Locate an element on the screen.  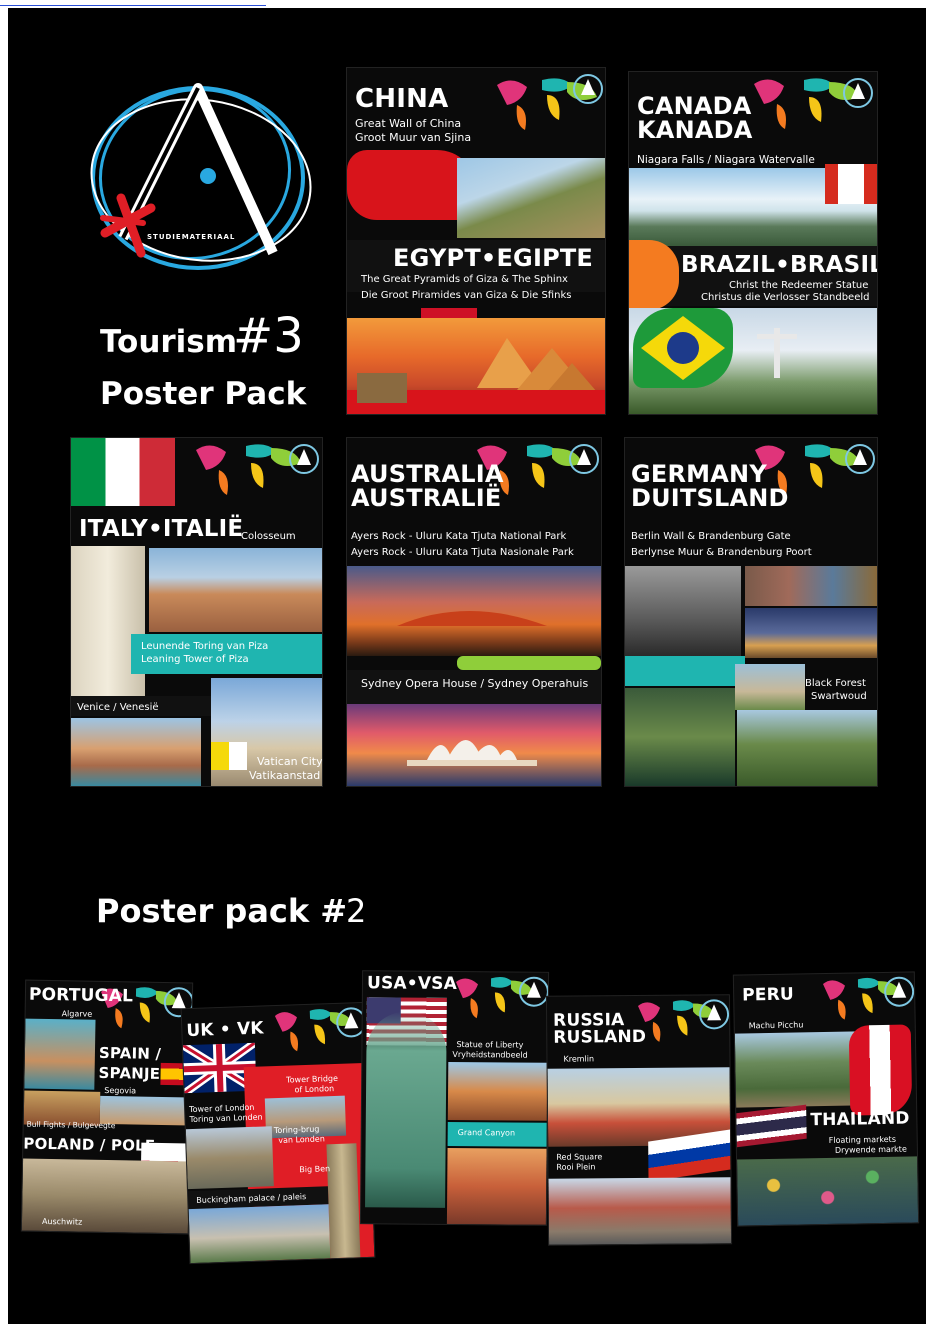
poster-caption: SPAIN / is located at coordinates (130, 1053).